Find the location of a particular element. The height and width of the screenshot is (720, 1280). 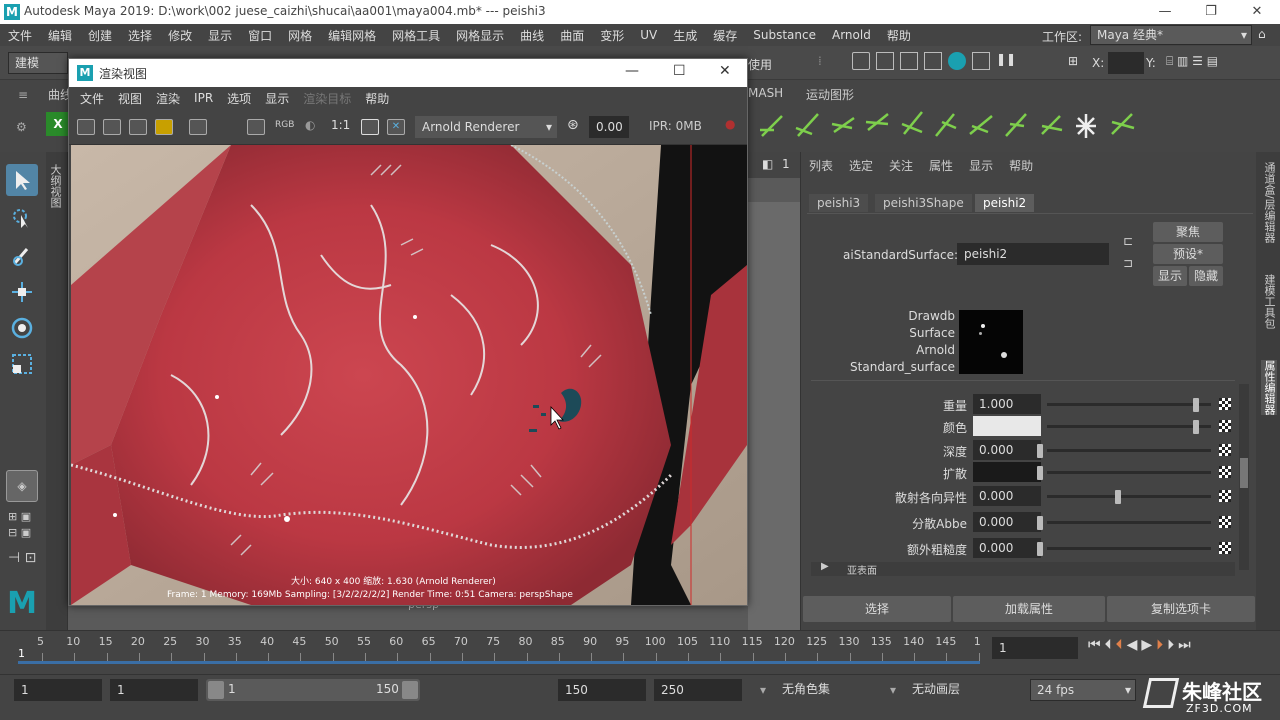

menu-arnold: Arnold is located at coordinates (851, 35).